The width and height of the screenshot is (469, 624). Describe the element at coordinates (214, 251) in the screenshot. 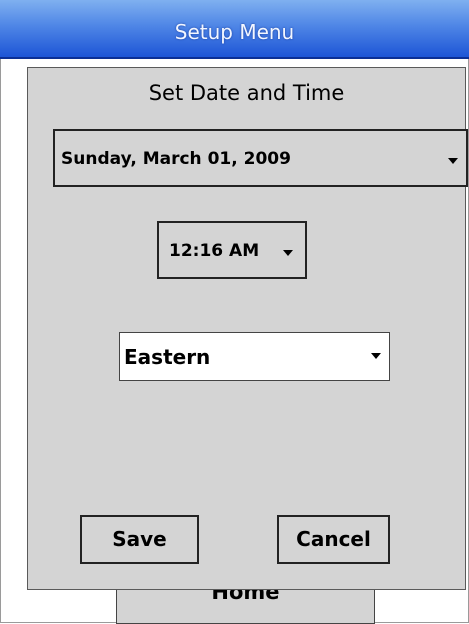

I see `time-select-value: 12:16 AM` at that location.